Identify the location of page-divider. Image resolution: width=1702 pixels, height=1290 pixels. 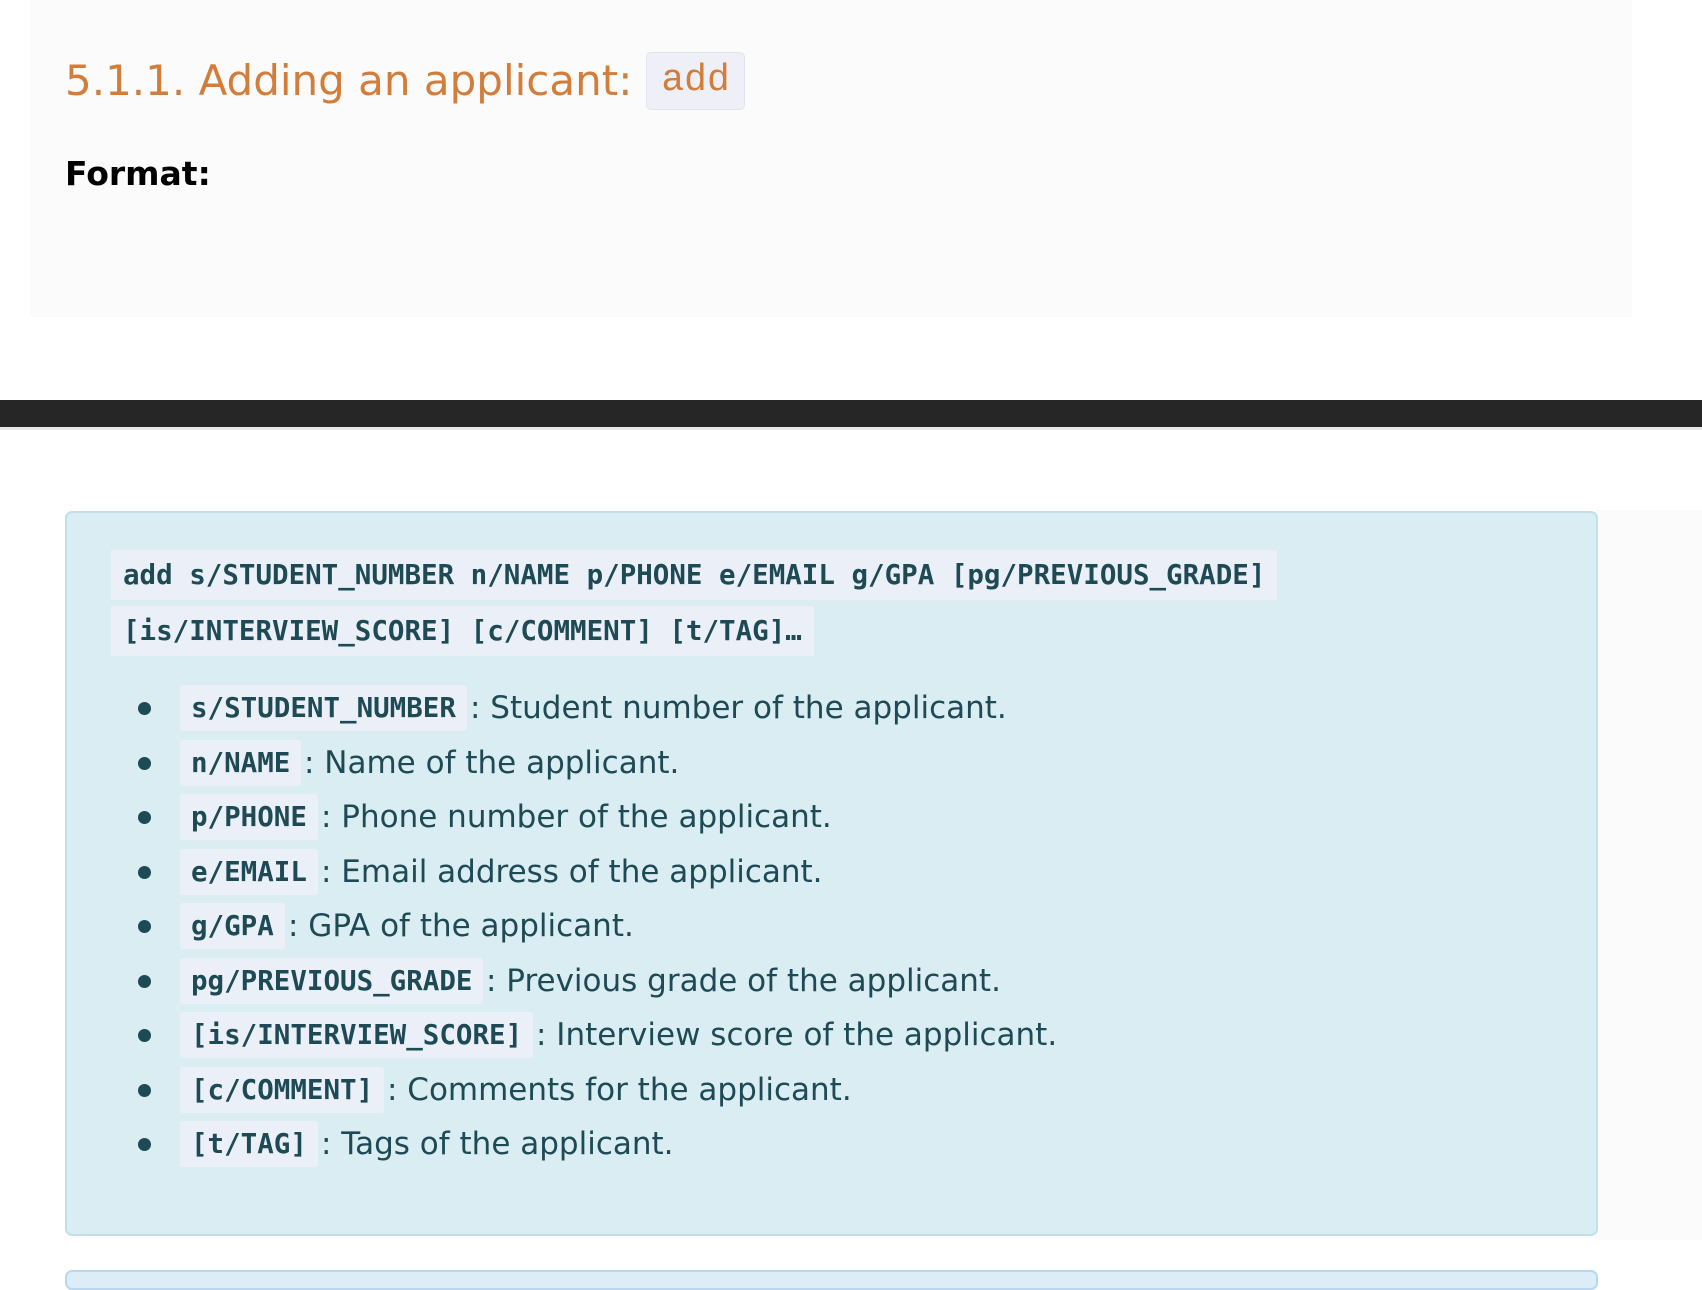
(851, 413).